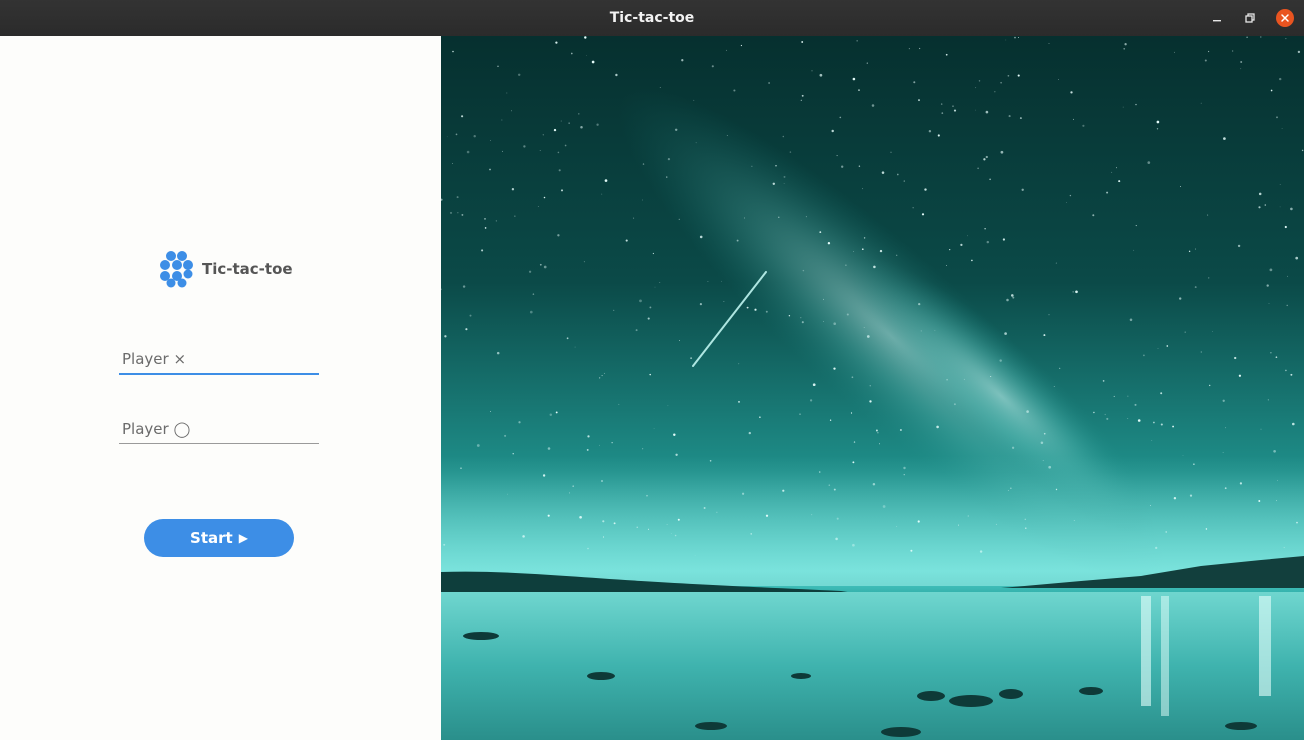 This screenshot has height=740, width=1304. I want to click on start-button: Start ▶, so click(219, 538).